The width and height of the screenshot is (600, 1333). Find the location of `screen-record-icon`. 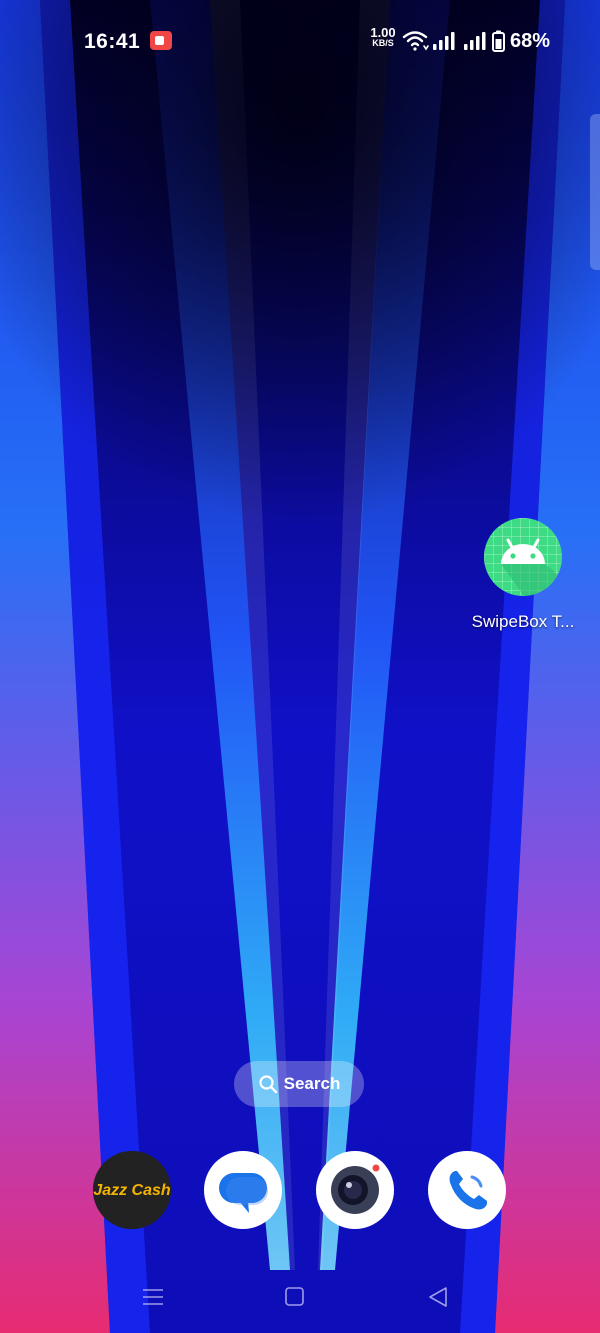

screen-record-icon is located at coordinates (161, 40).